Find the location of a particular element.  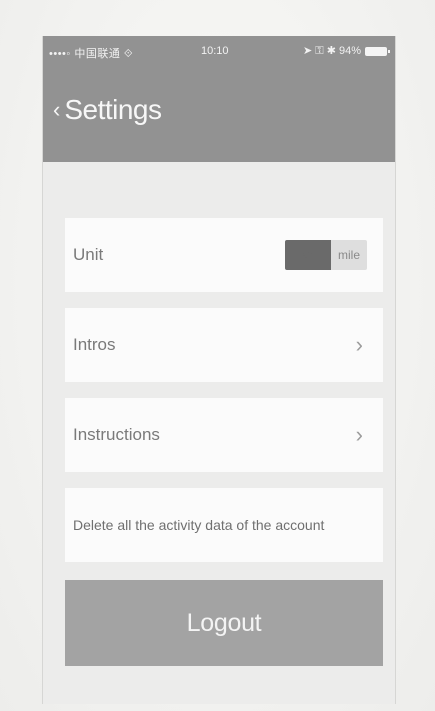

status-bar: ••••◦ 中国联通 ⟐ 10:10 ➤ ⚿ ✱ 94% is located at coordinates (219, 51).